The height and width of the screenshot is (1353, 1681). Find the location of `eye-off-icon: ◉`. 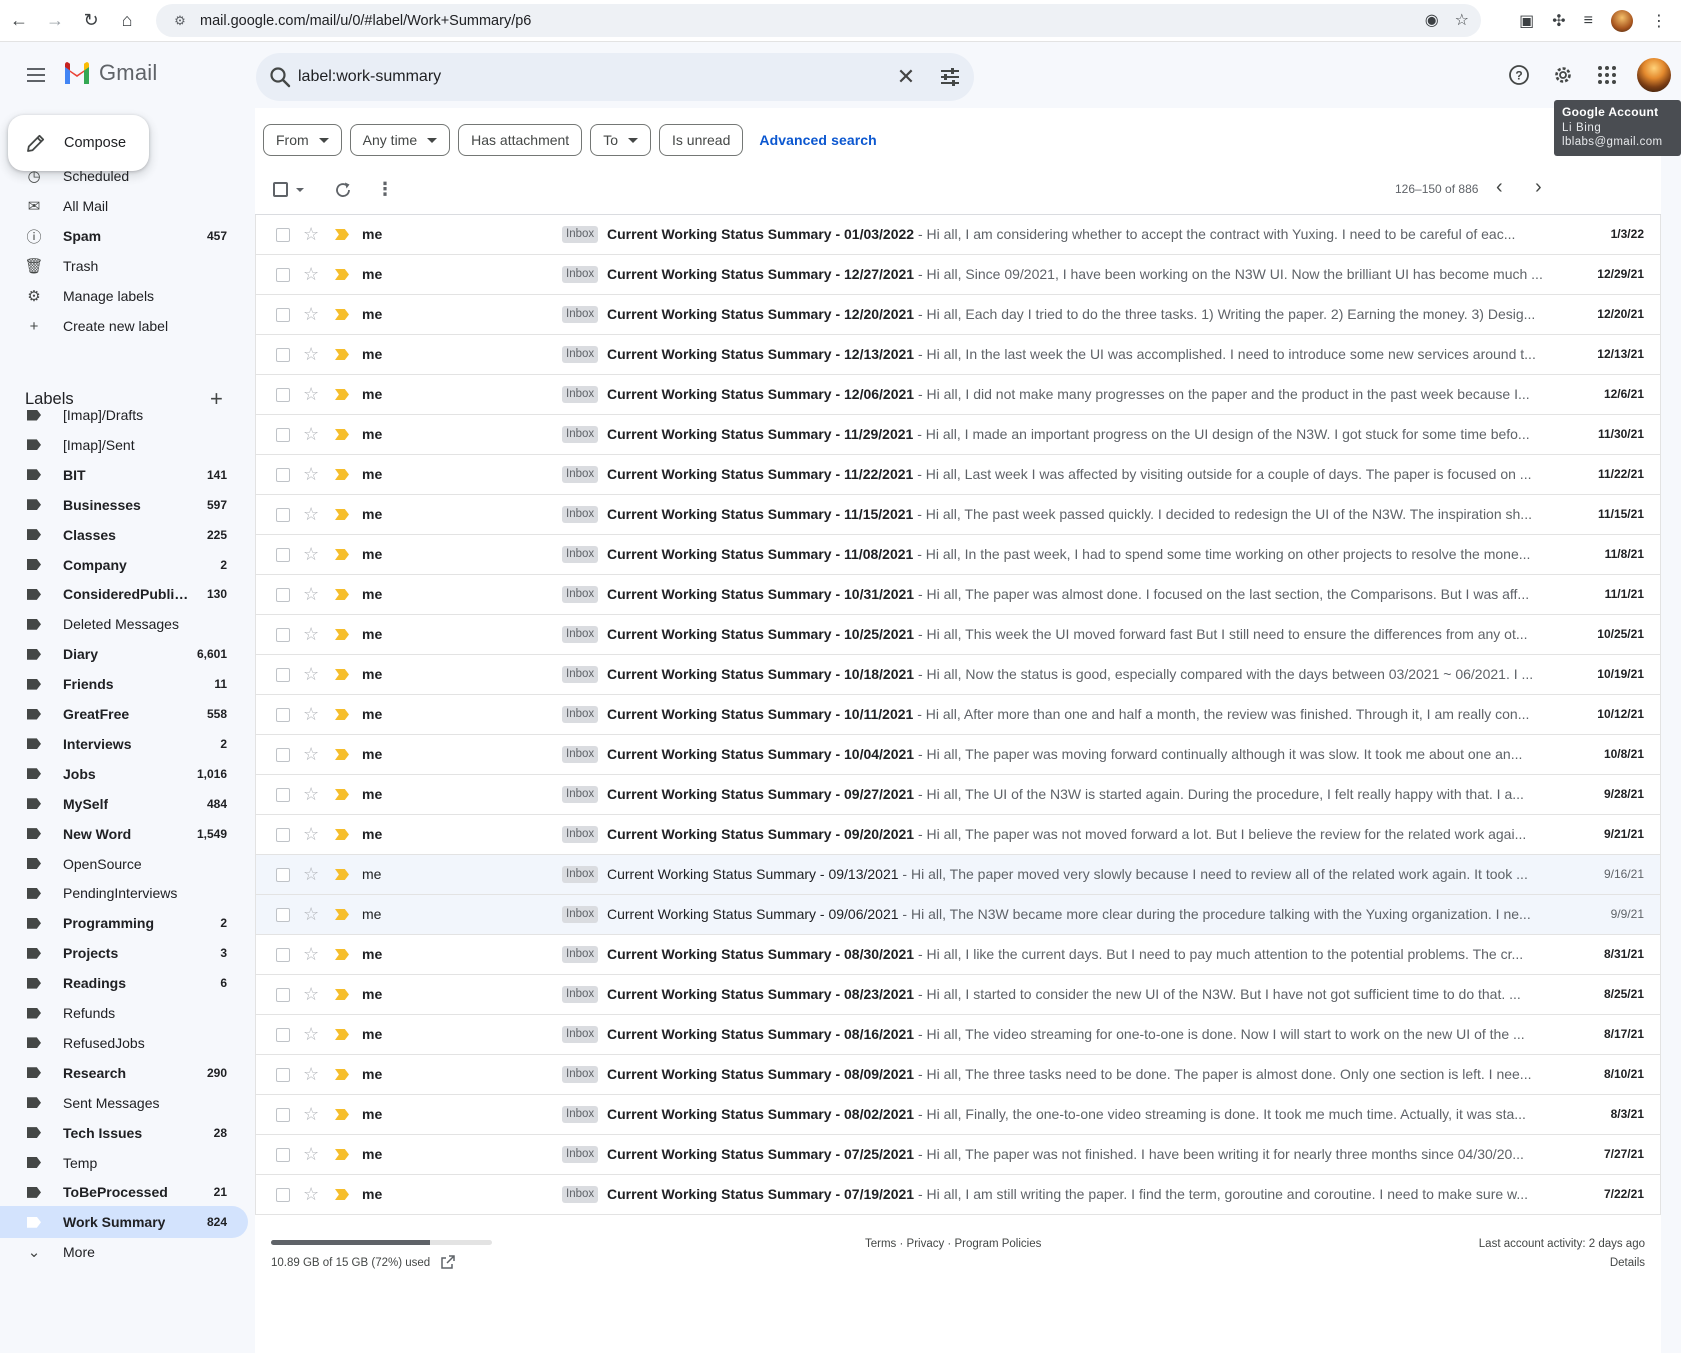

eye-off-icon: ◉ is located at coordinates (1432, 20).